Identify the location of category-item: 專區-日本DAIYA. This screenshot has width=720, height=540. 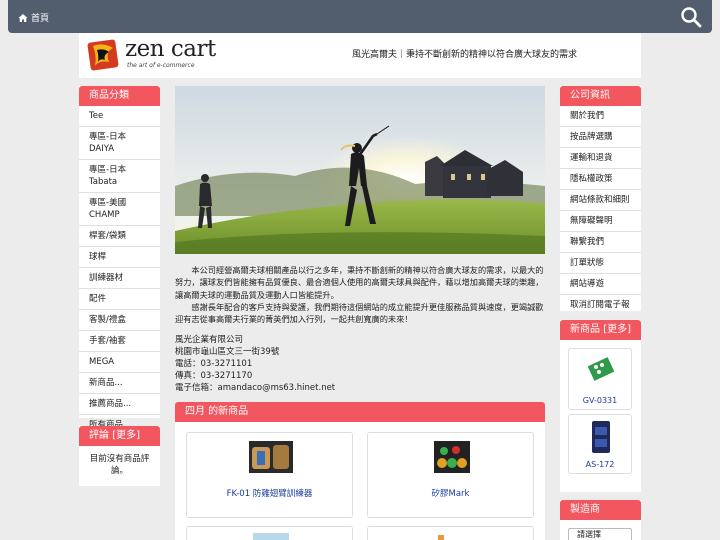
(119, 143).